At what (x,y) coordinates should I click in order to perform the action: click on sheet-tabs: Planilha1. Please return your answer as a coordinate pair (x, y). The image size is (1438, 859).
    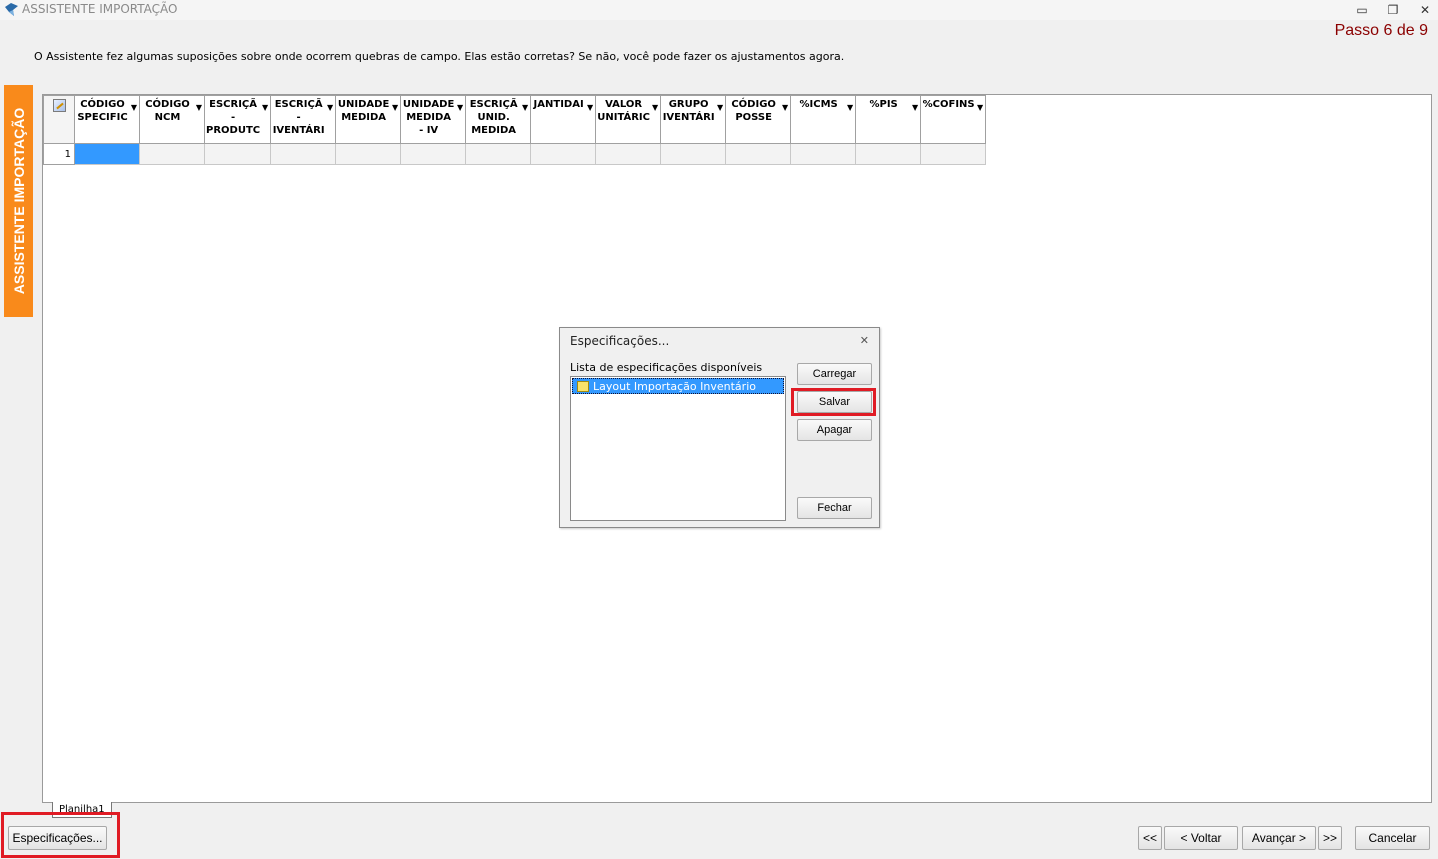
    Looking at the image, I should click on (737, 812).